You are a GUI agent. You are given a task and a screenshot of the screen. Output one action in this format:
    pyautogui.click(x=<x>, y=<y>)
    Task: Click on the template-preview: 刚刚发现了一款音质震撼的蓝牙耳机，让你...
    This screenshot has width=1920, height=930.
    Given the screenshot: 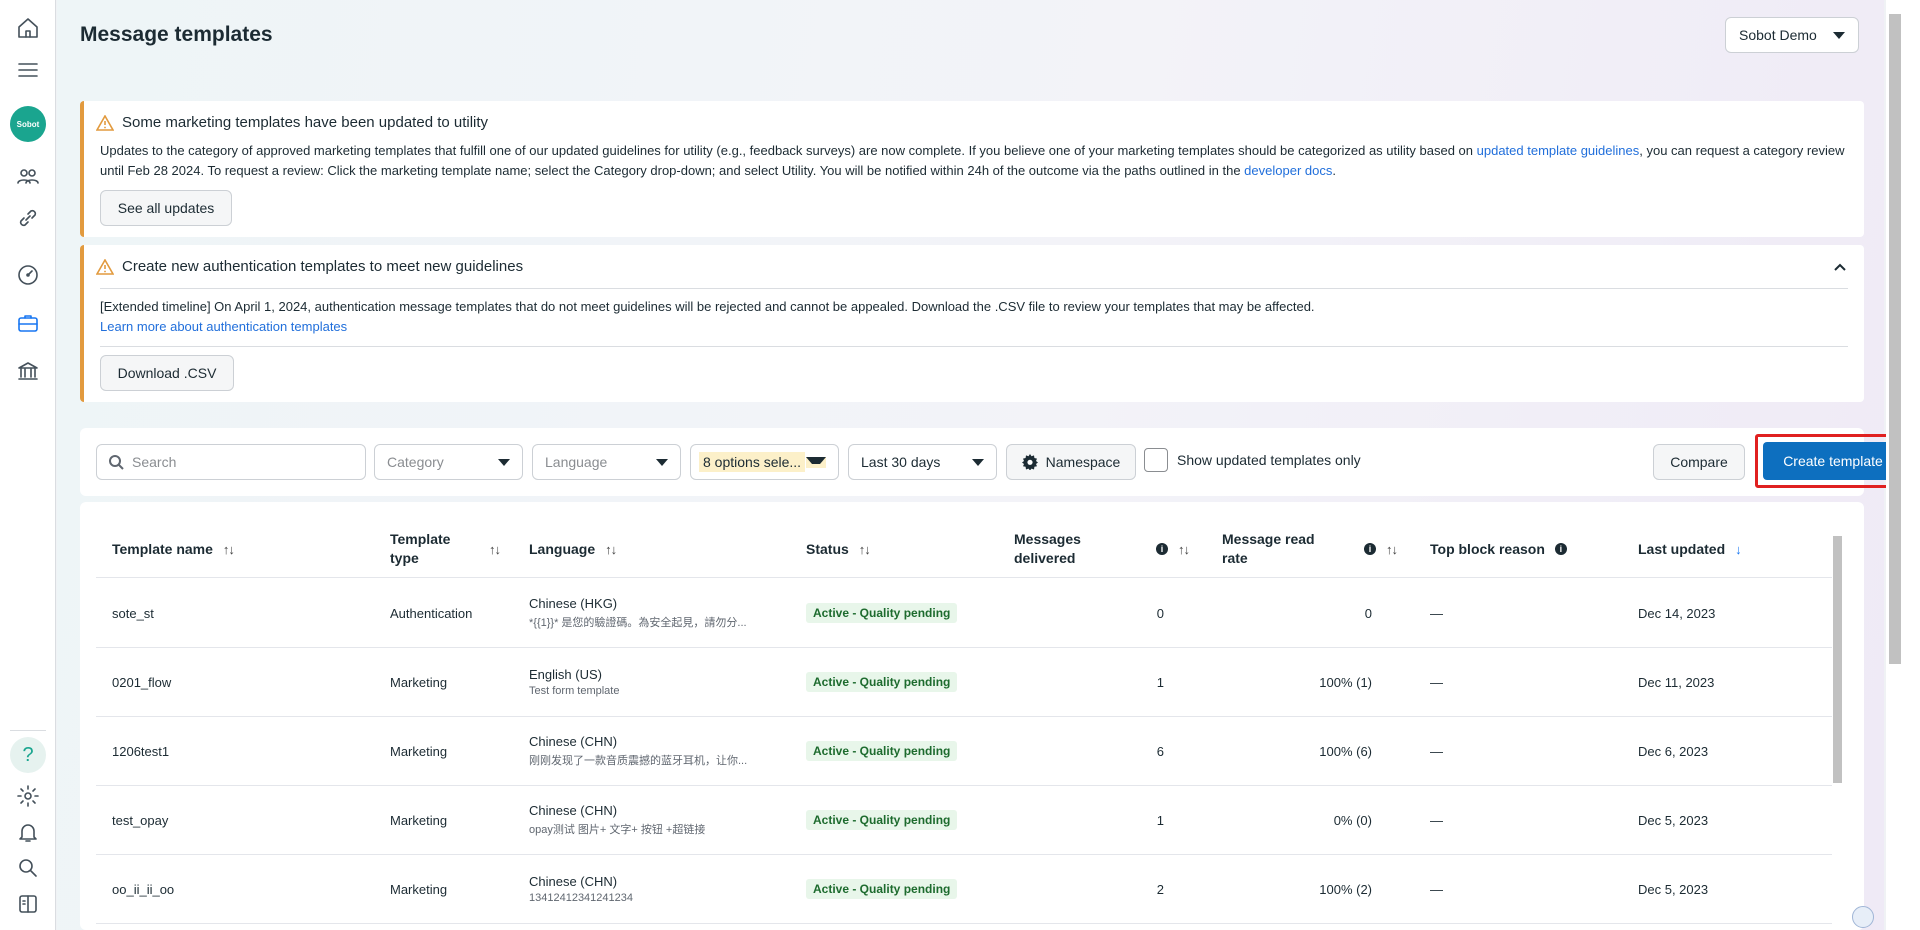 What is the action you would take?
    pyautogui.click(x=638, y=761)
    